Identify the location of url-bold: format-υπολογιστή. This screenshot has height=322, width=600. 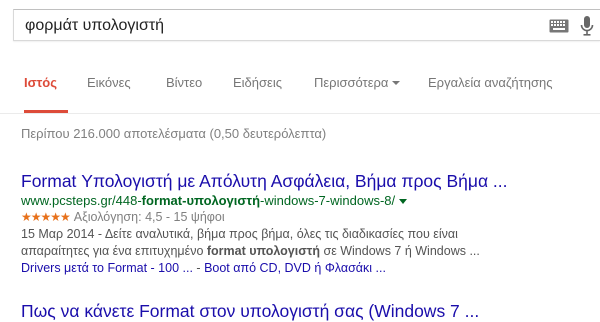
(201, 200).